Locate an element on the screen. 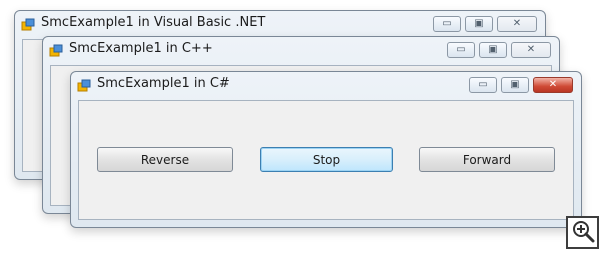 The height and width of the screenshot is (253, 602). window-controls-vbnet: ▭ ▣ ✕ is located at coordinates (485, 24).